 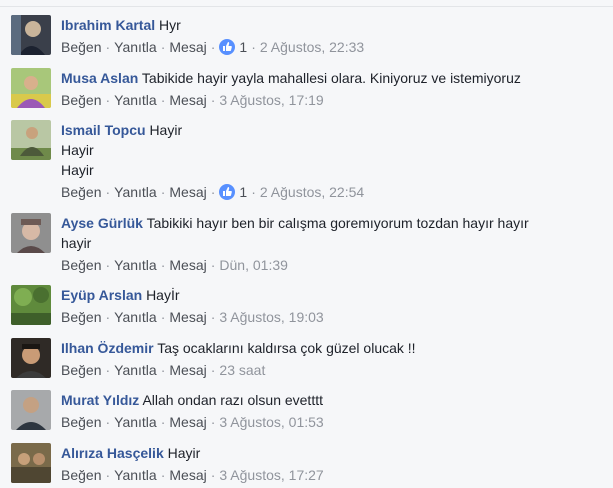 What do you see at coordinates (103, 130) in the screenshot?
I see `comment-author: Ismail Topcu` at bounding box center [103, 130].